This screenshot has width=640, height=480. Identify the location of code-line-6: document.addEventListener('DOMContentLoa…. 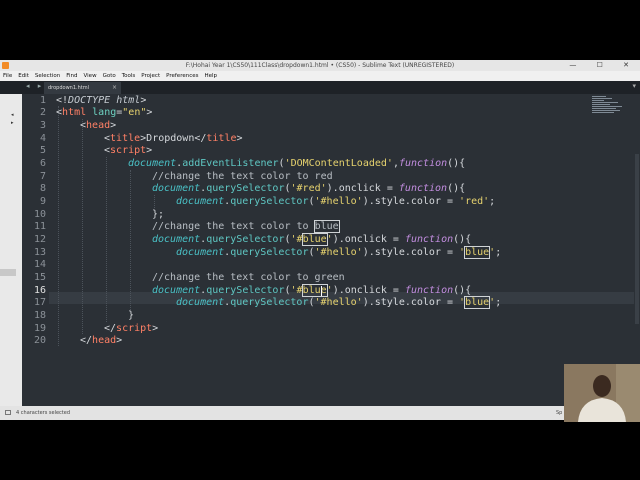
(297, 163).